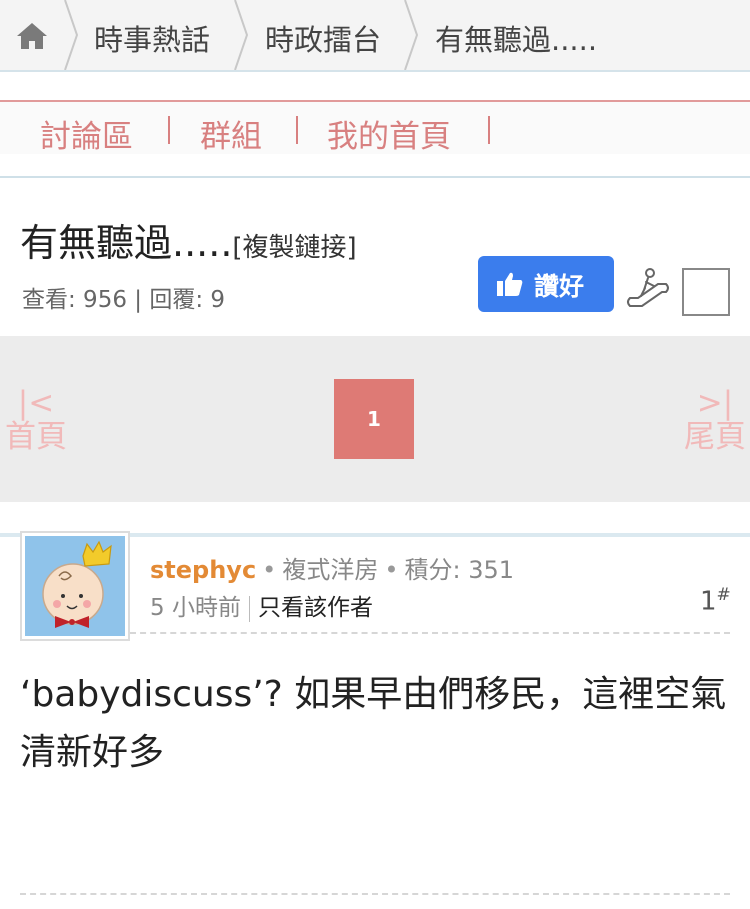 The width and height of the screenshot is (750, 909). I want to click on meta-divider, so click(249, 608).